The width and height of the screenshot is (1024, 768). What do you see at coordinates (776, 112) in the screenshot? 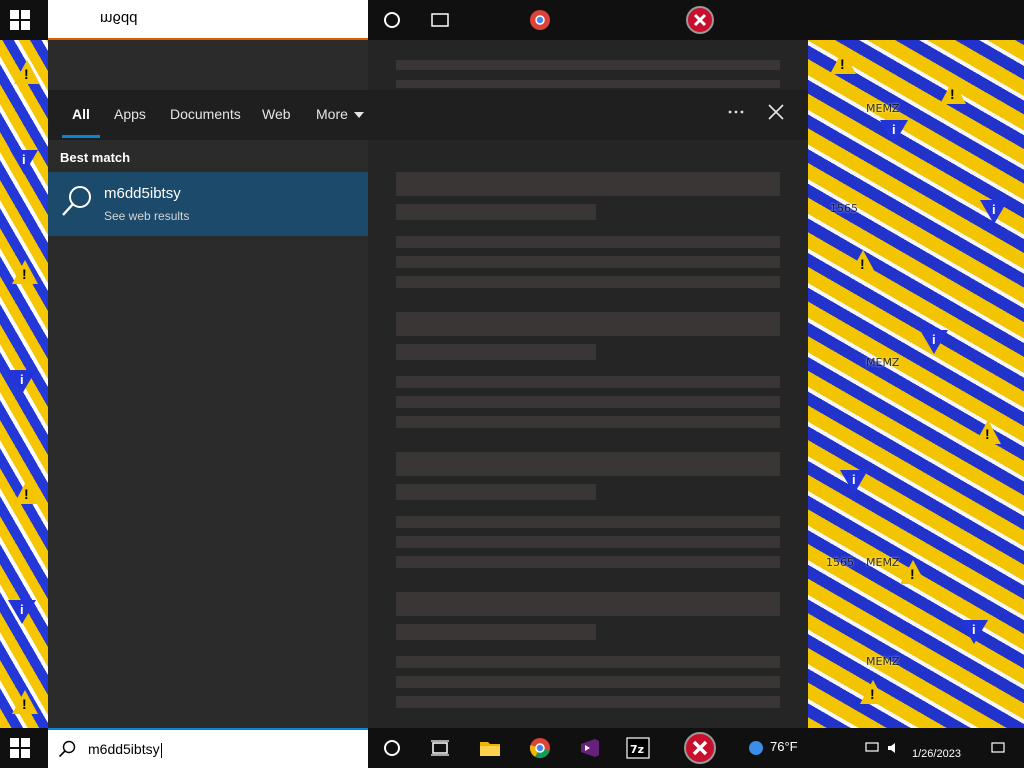
I see `close-icon` at bounding box center [776, 112].